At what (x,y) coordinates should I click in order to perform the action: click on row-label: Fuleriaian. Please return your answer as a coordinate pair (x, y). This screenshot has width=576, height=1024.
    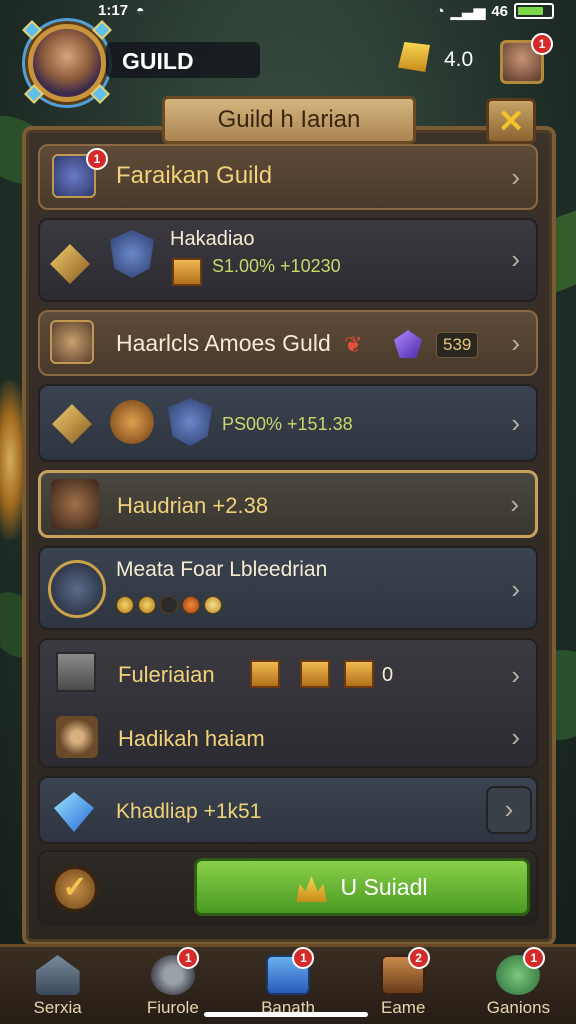
    Looking at the image, I should click on (166, 674).